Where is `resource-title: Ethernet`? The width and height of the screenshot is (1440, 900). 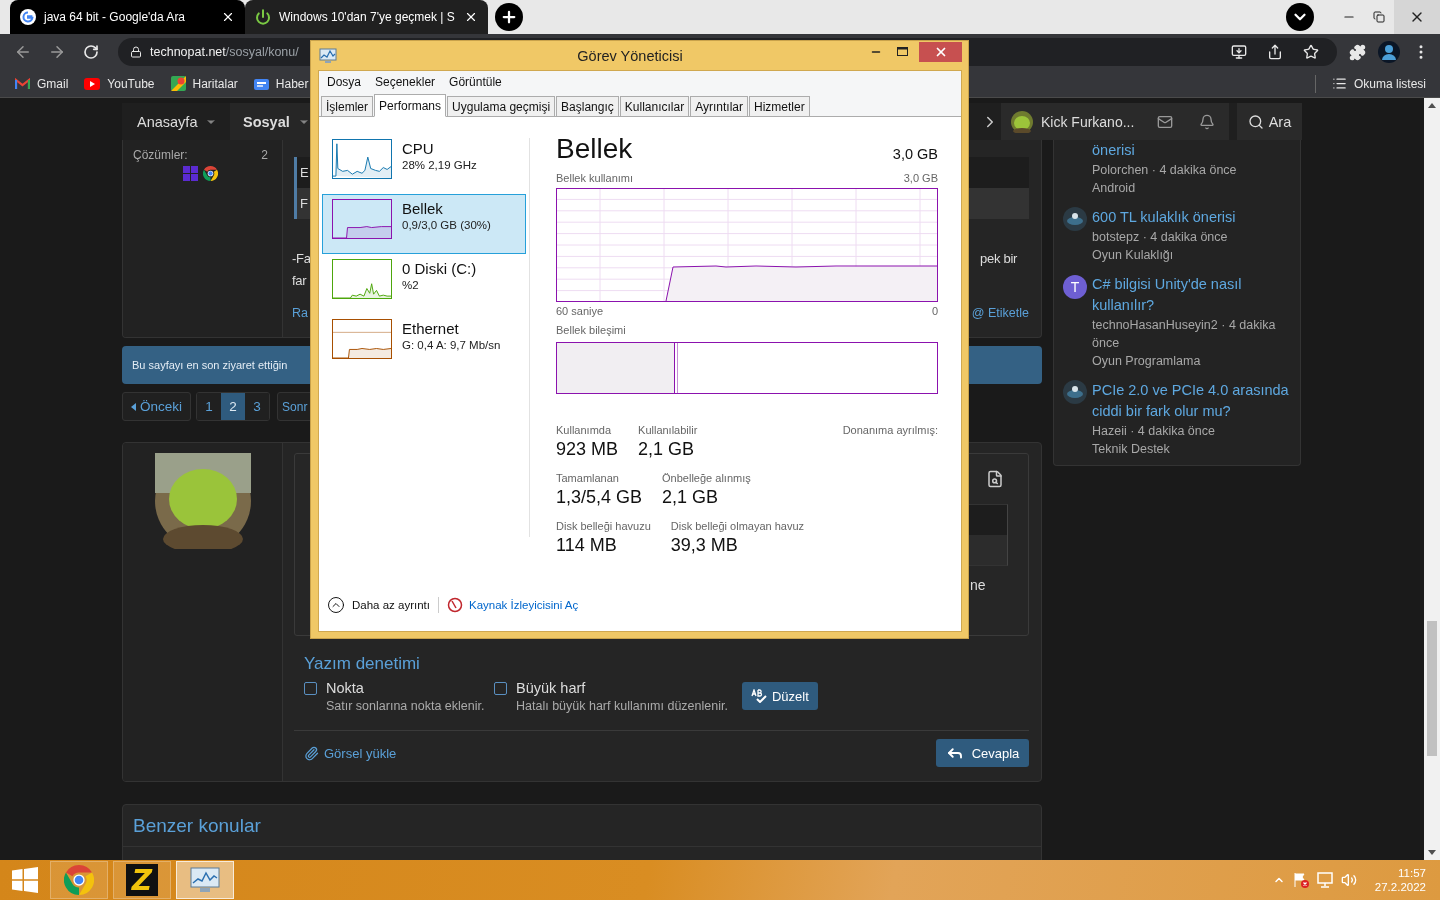 resource-title: Ethernet is located at coordinates (431, 328).